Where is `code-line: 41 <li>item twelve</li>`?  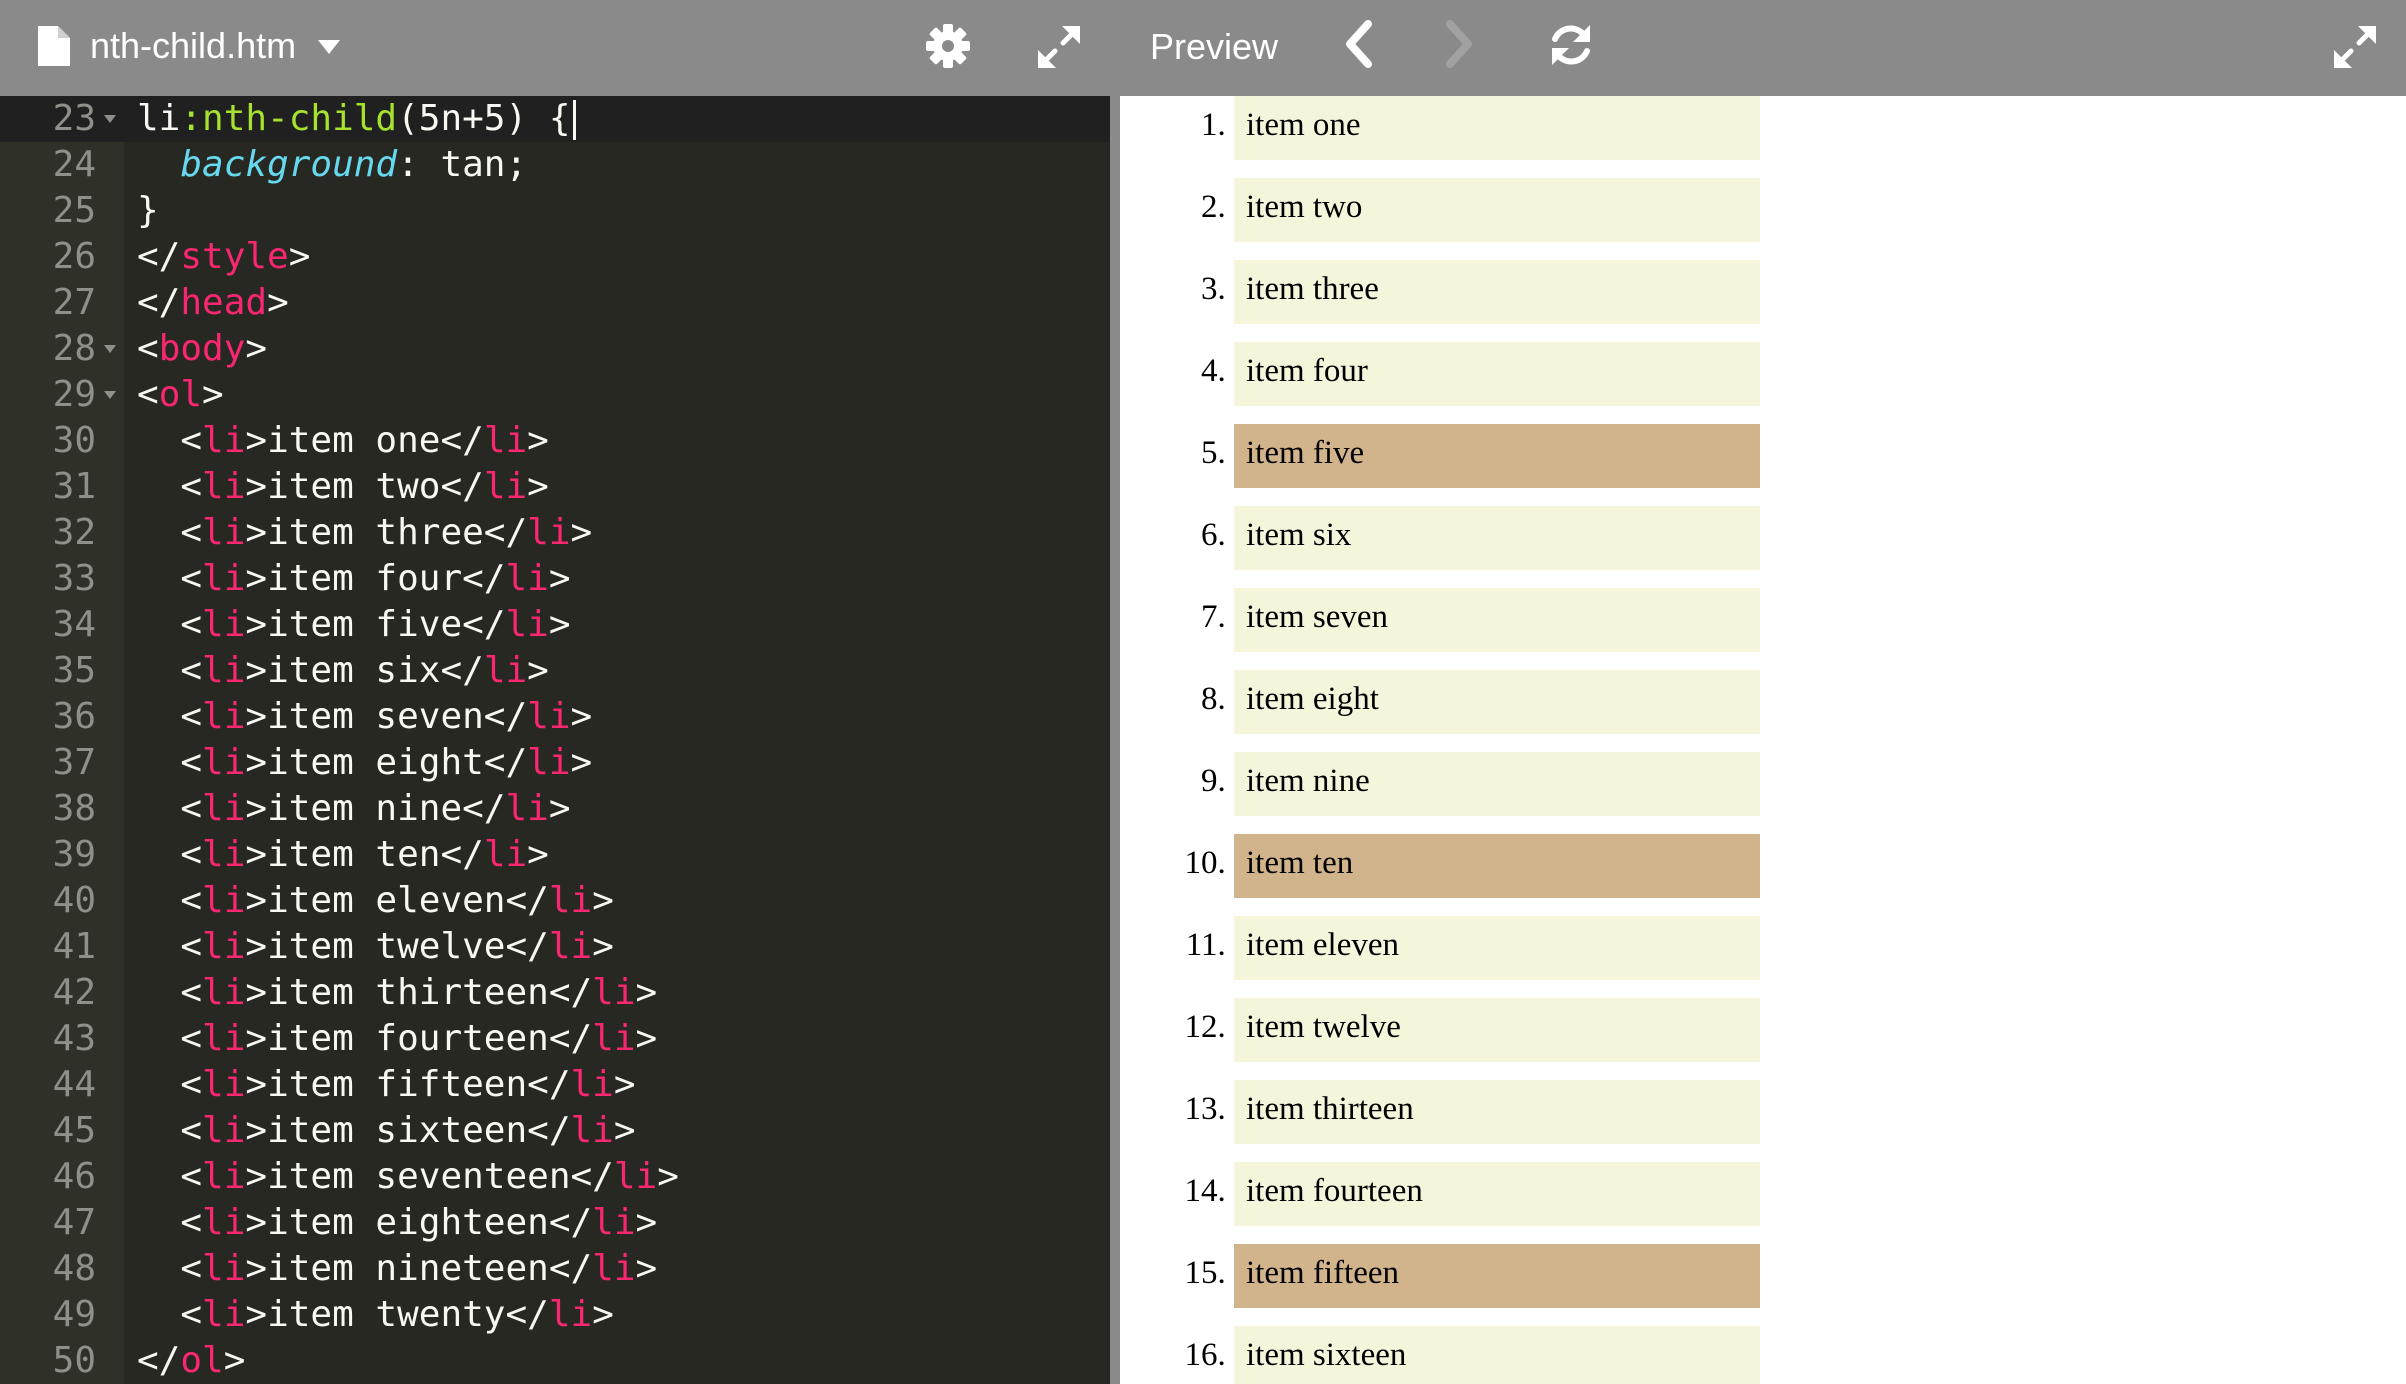 code-line: 41 <li>item twelve</li> is located at coordinates (555, 947).